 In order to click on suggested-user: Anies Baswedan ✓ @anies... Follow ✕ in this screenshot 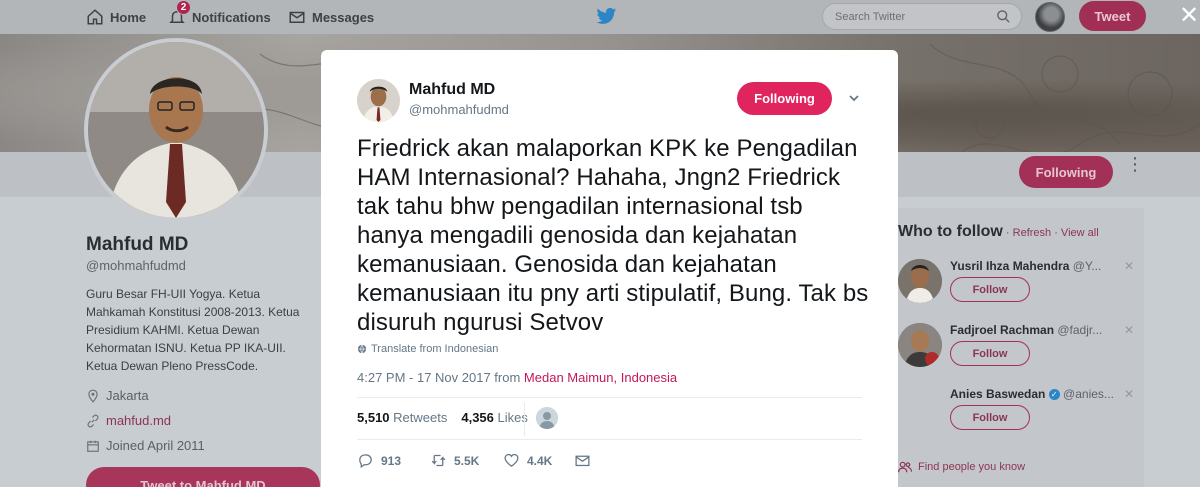, I will do `click(1018, 417)`.